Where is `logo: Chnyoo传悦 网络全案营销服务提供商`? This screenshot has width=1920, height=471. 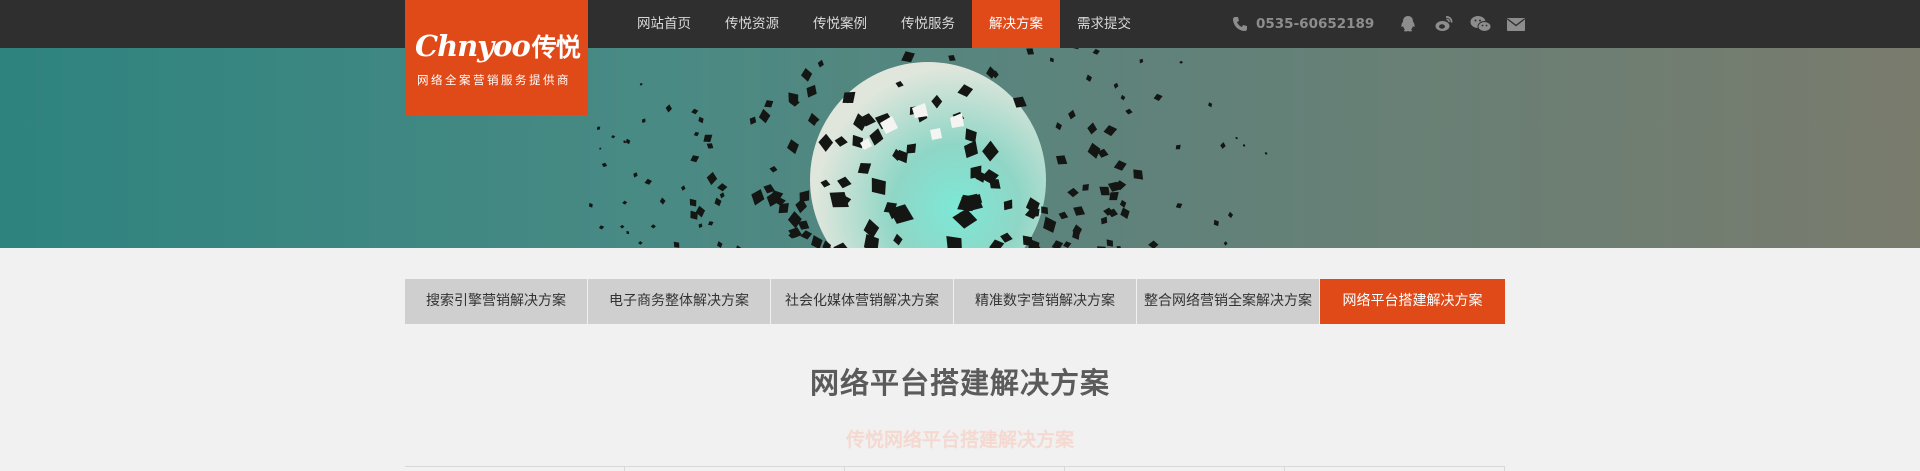 logo: Chnyoo传悦 网络全案营销服务提供商 is located at coordinates (496, 57).